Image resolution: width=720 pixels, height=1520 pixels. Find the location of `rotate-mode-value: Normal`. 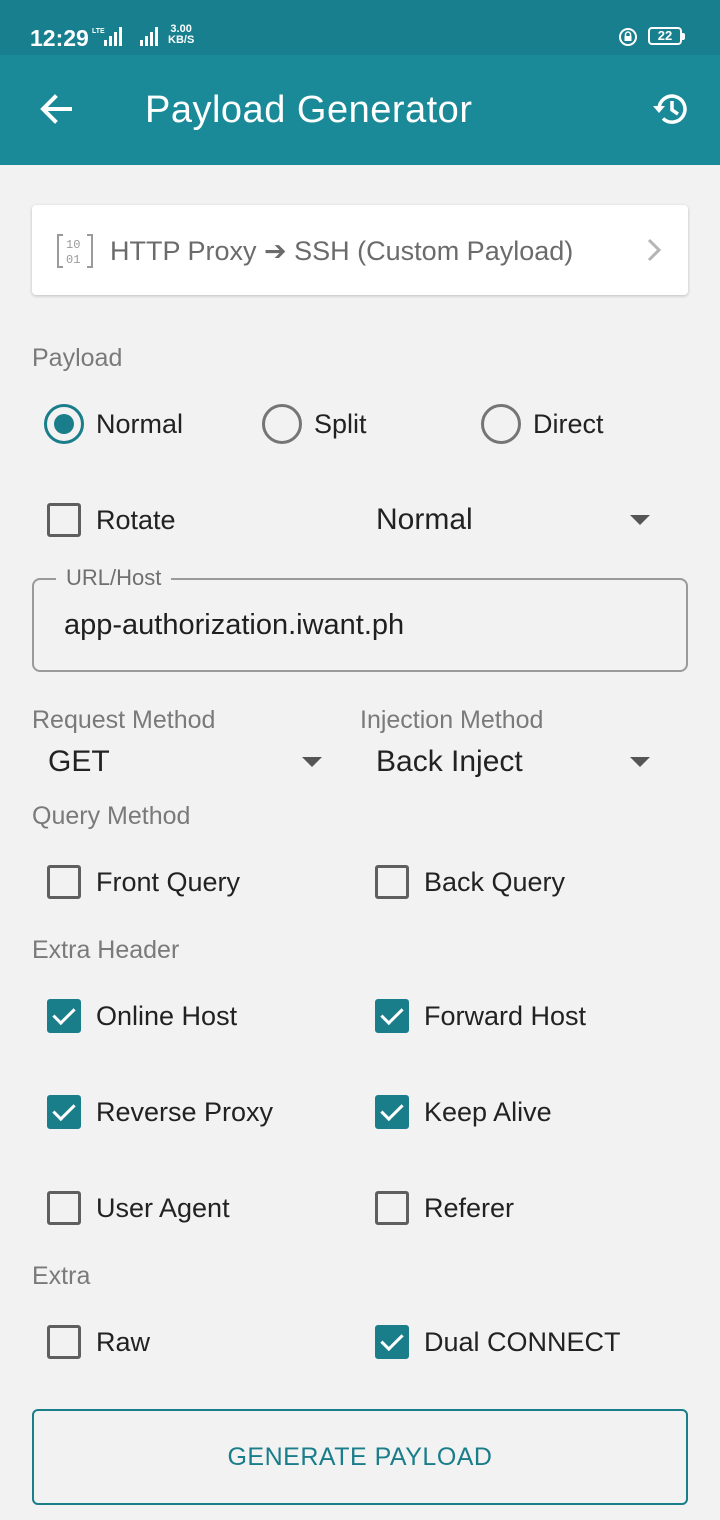

rotate-mode-value: Normal is located at coordinates (424, 519).